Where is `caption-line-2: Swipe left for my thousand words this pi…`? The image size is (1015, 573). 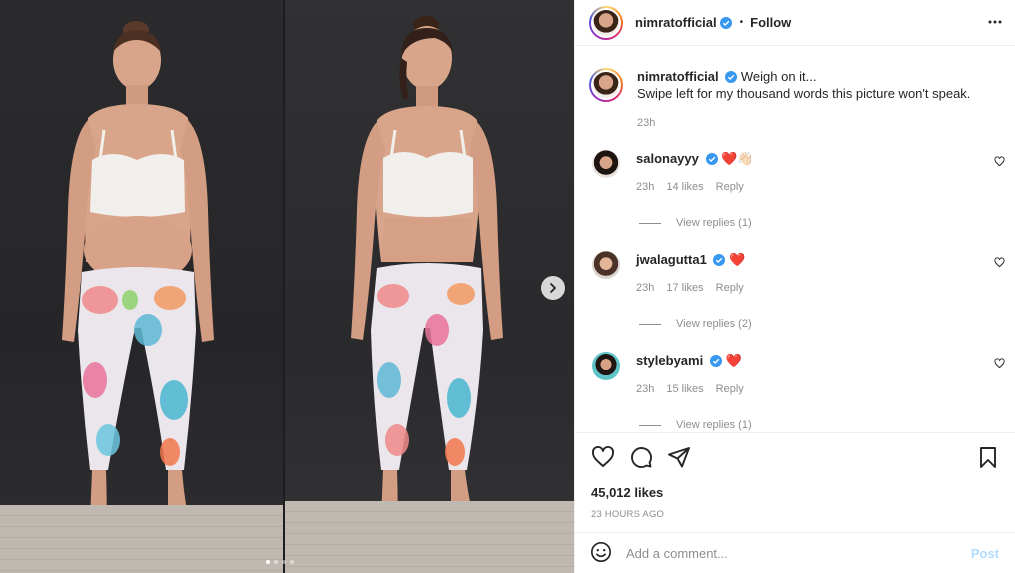
caption-line-2: Swipe left for my thousand words this pi… is located at coordinates (804, 93).